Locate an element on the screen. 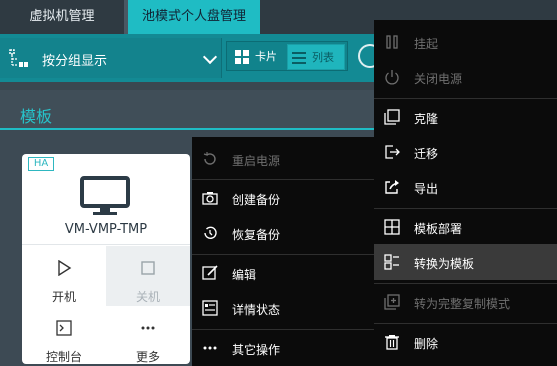  menu-item-edit: 编辑 is located at coordinates (283, 273).